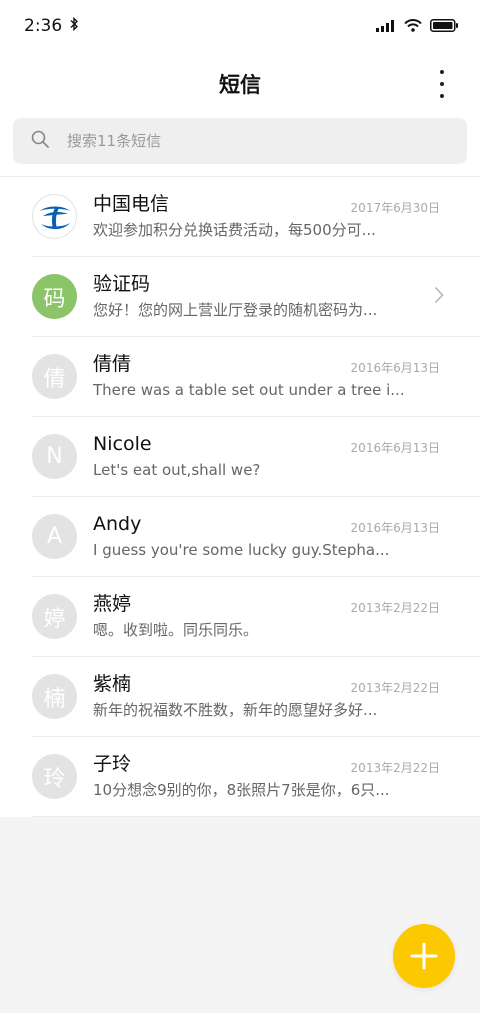  I want to click on bluetooth-icon, so click(74, 26).